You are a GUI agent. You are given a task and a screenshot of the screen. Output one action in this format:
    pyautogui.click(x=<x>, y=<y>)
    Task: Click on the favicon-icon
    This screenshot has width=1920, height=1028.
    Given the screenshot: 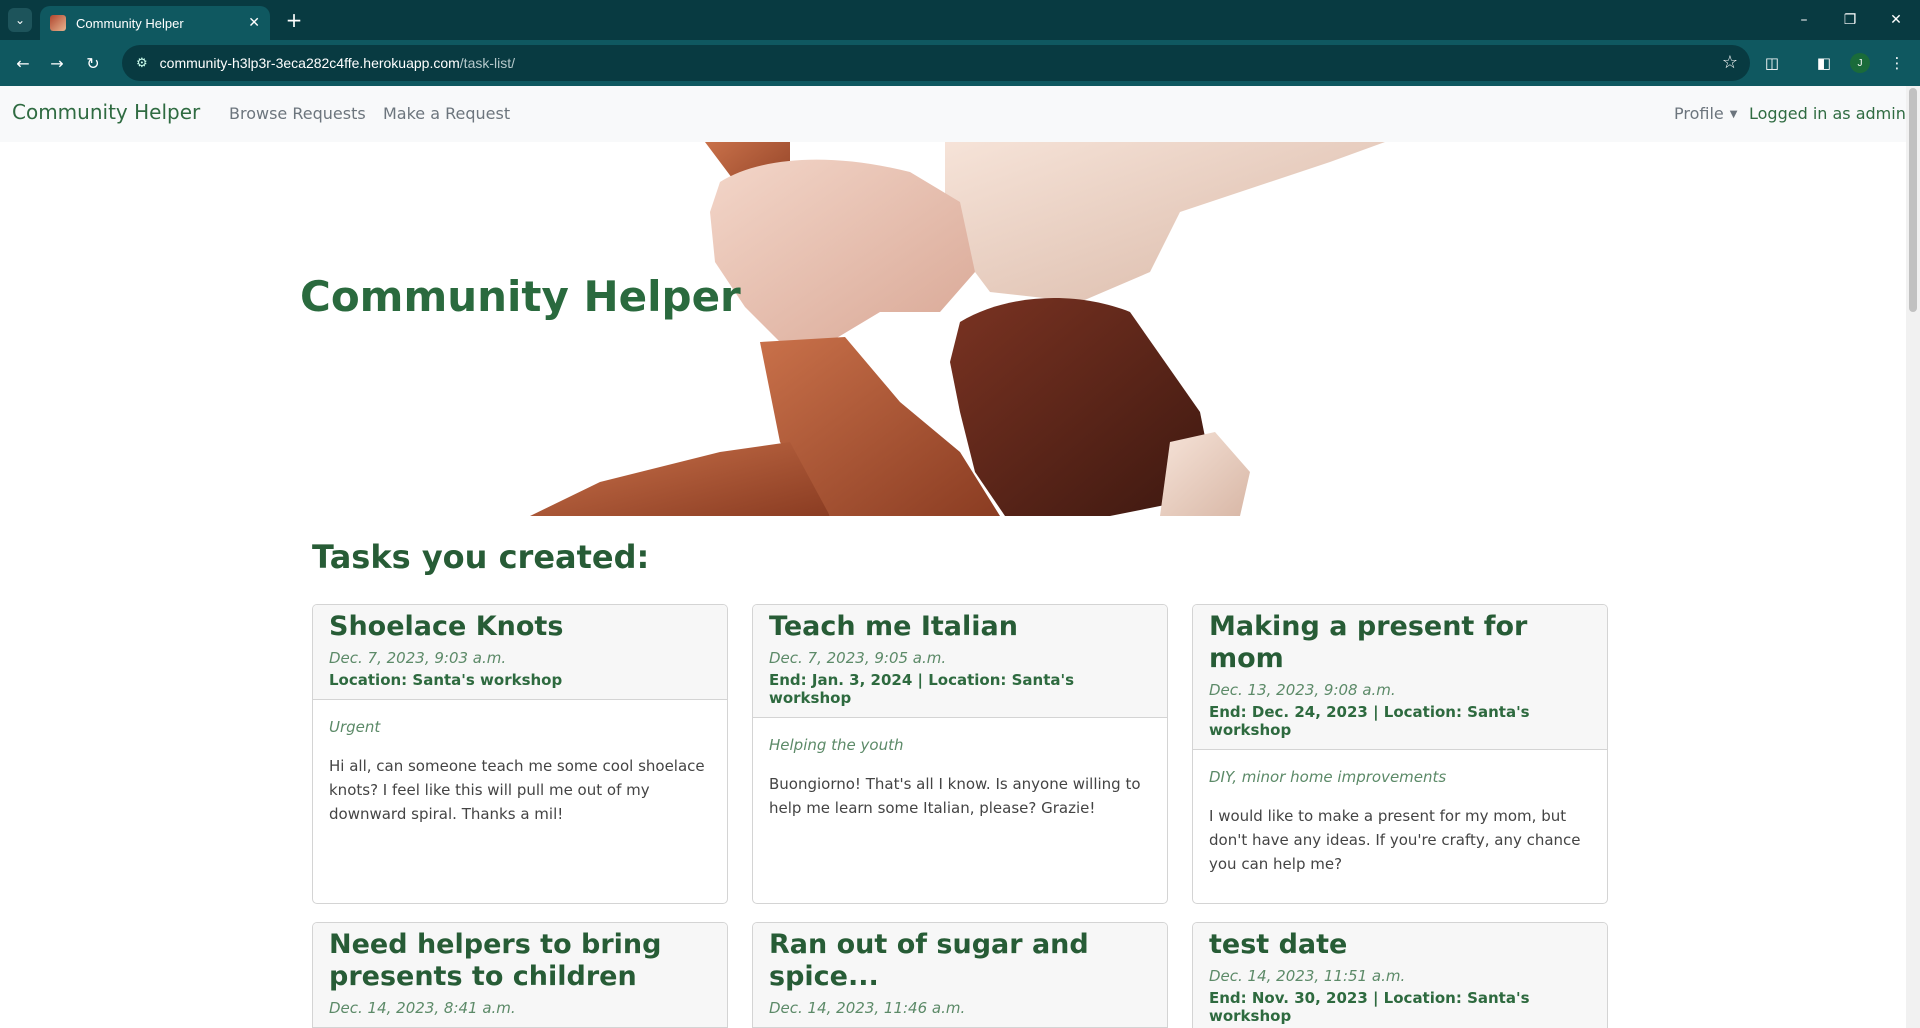 What is the action you would take?
    pyautogui.click(x=58, y=23)
    